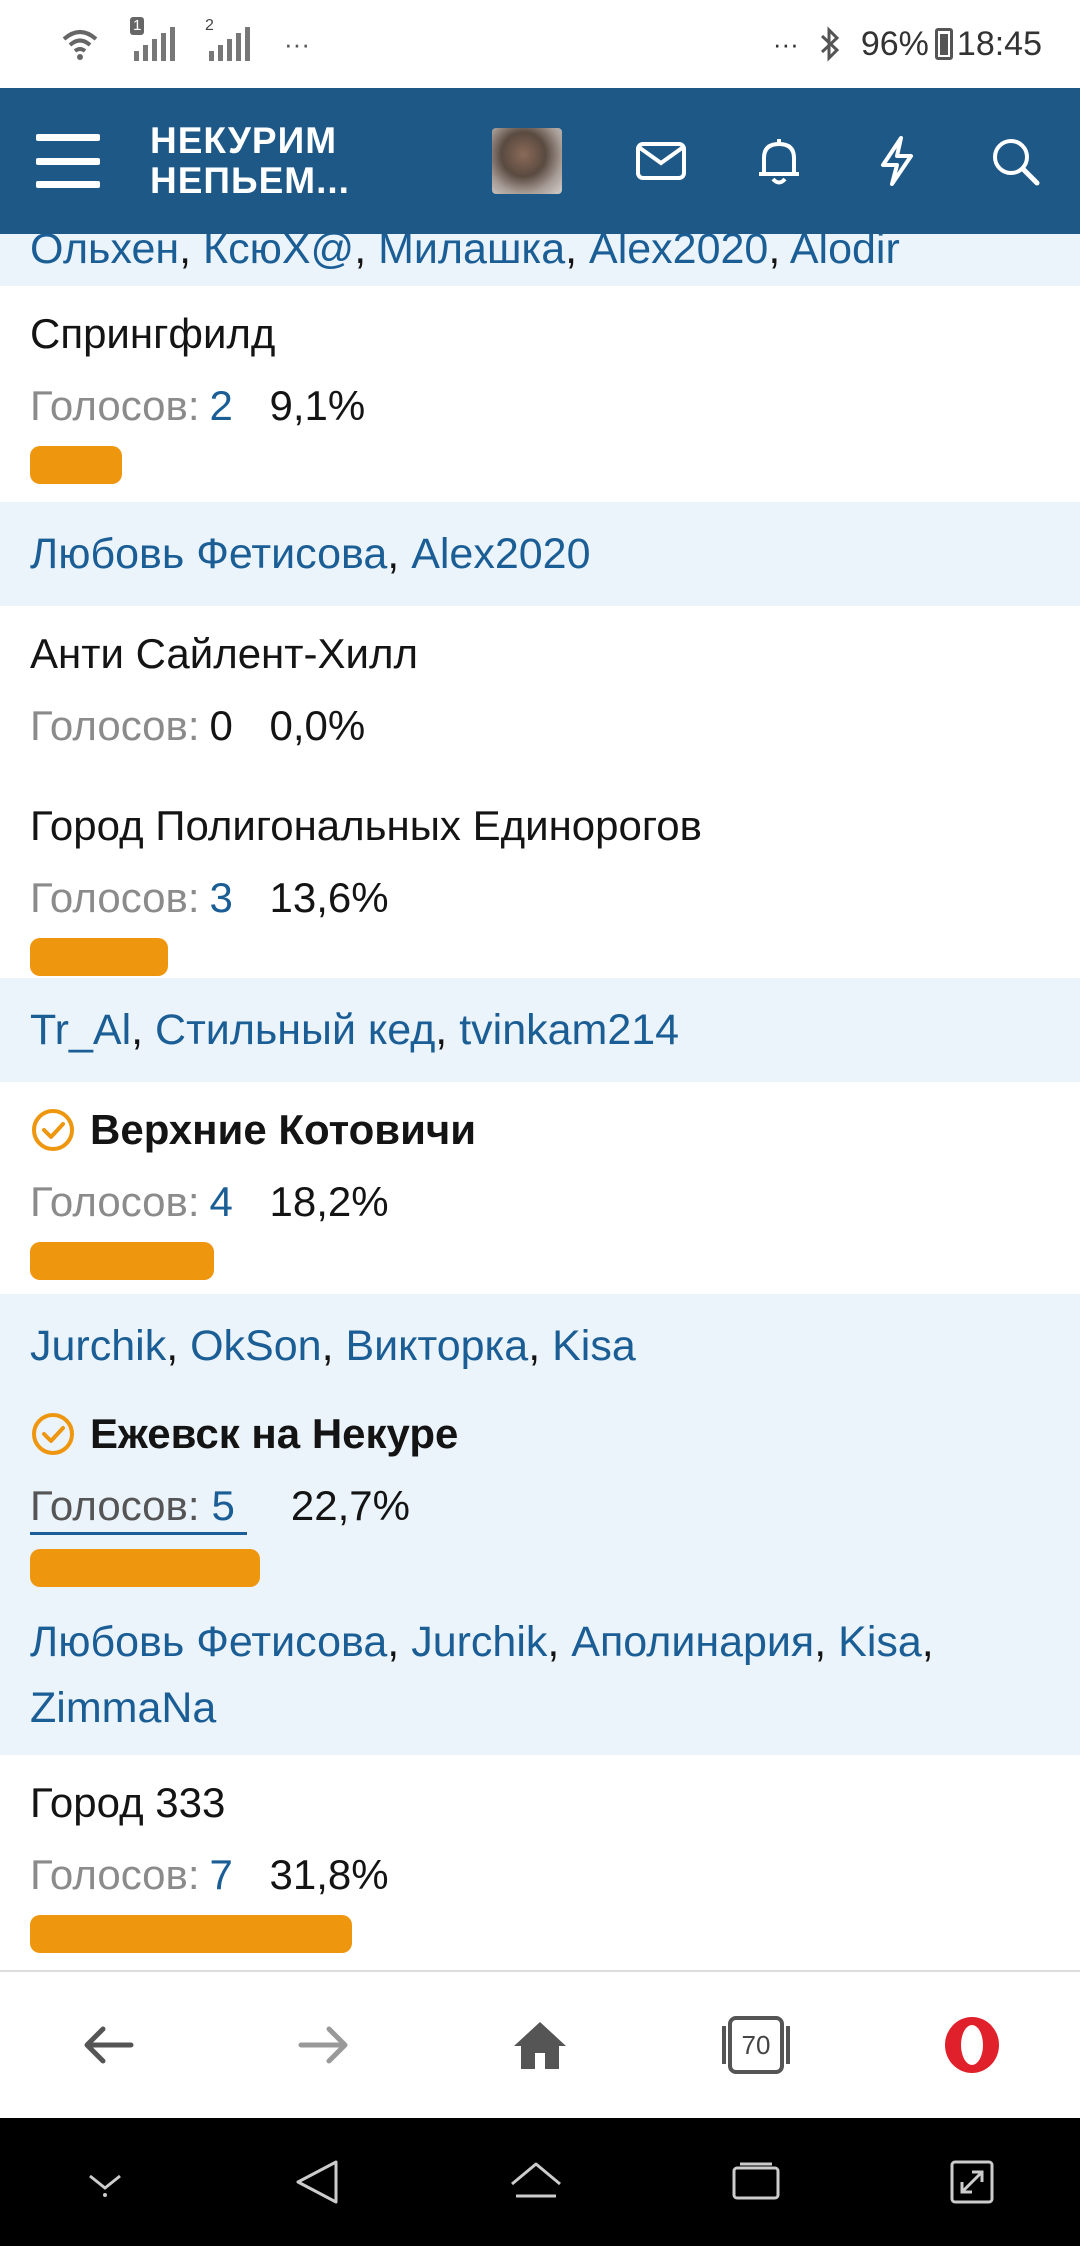 This screenshot has width=1080, height=2246. I want to click on menu-icon, so click(68, 161).